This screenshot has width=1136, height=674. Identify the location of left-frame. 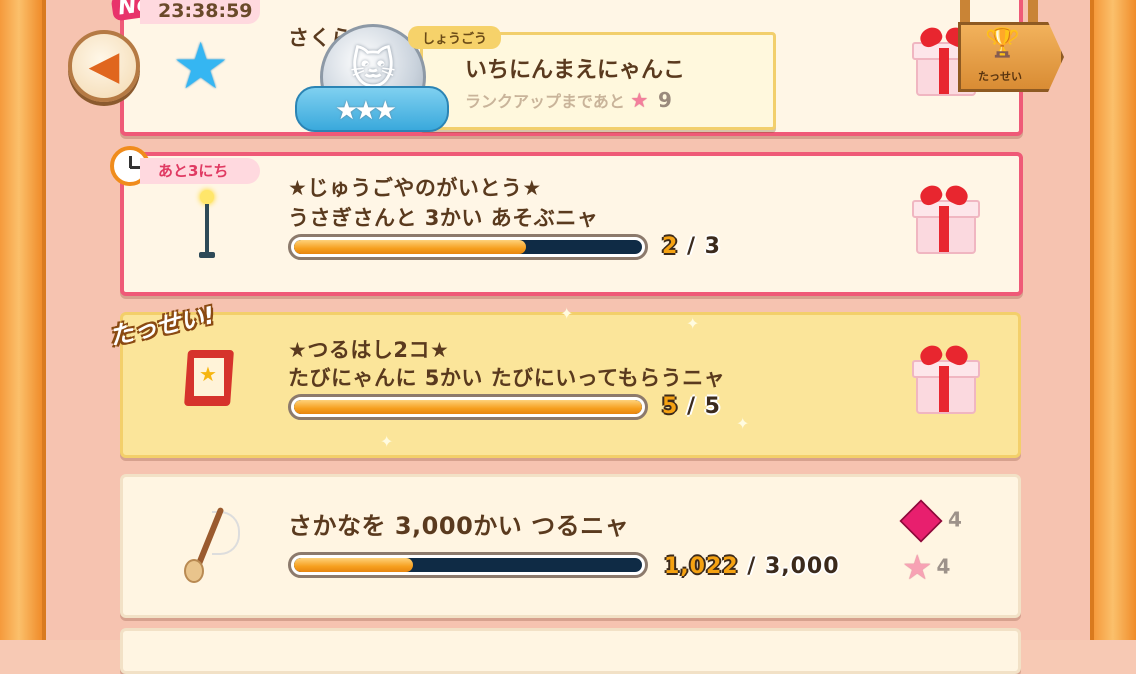
(23, 320).